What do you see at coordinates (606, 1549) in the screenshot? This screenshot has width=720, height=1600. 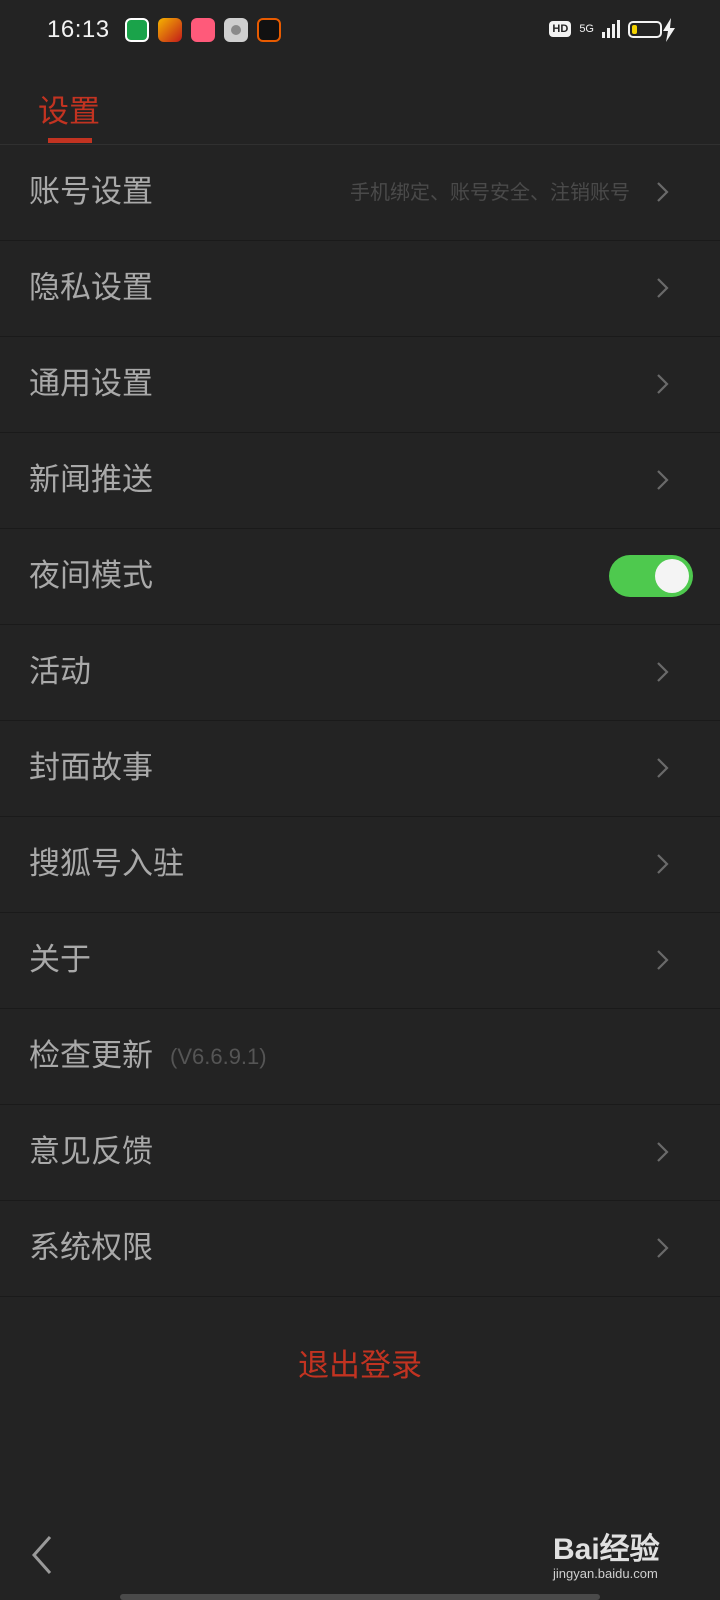 I see `watermark-logo: Bai经验` at bounding box center [606, 1549].